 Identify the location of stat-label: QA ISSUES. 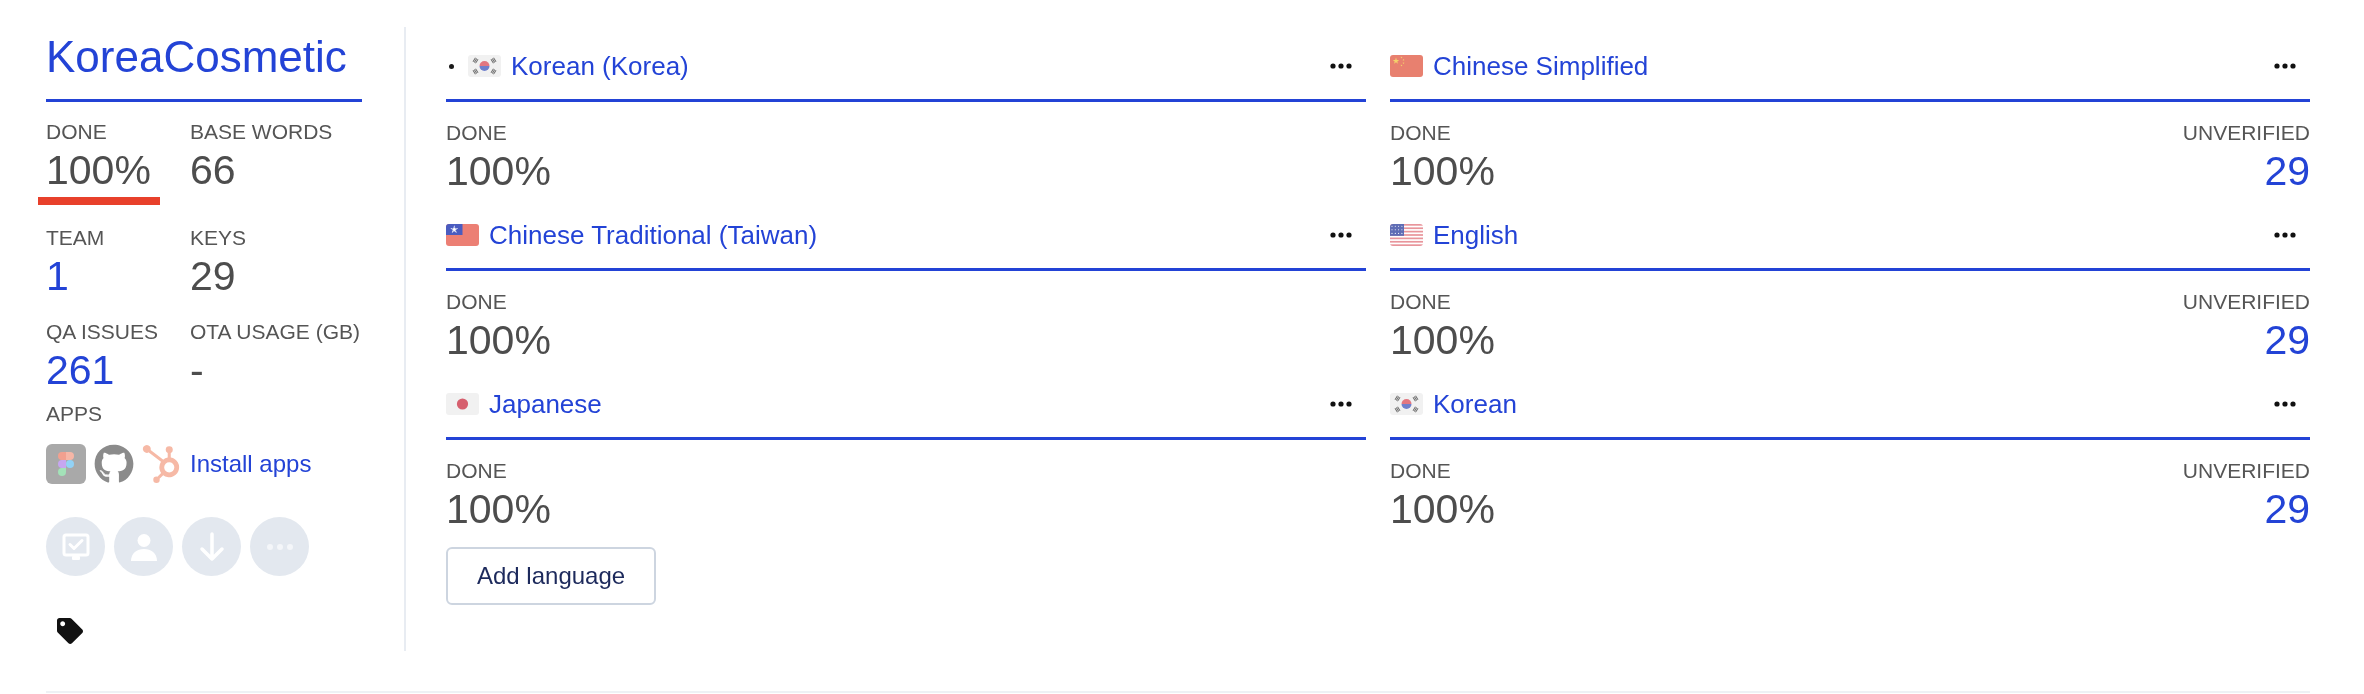
(102, 332).